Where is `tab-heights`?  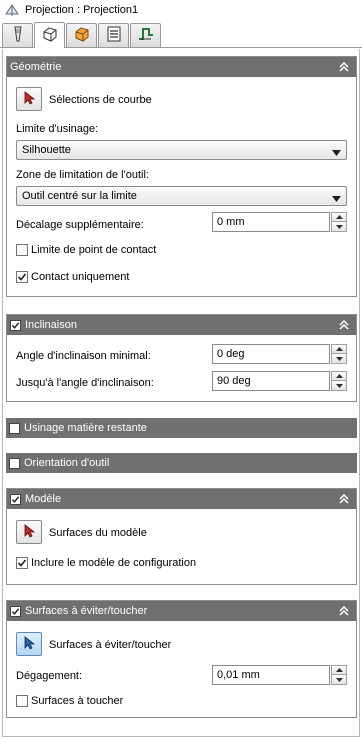 tab-heights is located at coordinates (81, 35).